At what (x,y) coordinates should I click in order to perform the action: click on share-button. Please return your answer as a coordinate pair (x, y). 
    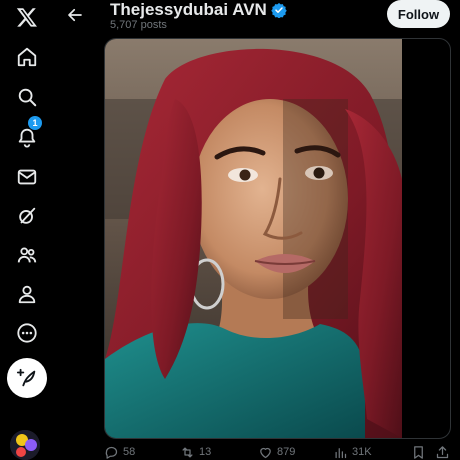
    Looking at the image, I should click on (442, 452).